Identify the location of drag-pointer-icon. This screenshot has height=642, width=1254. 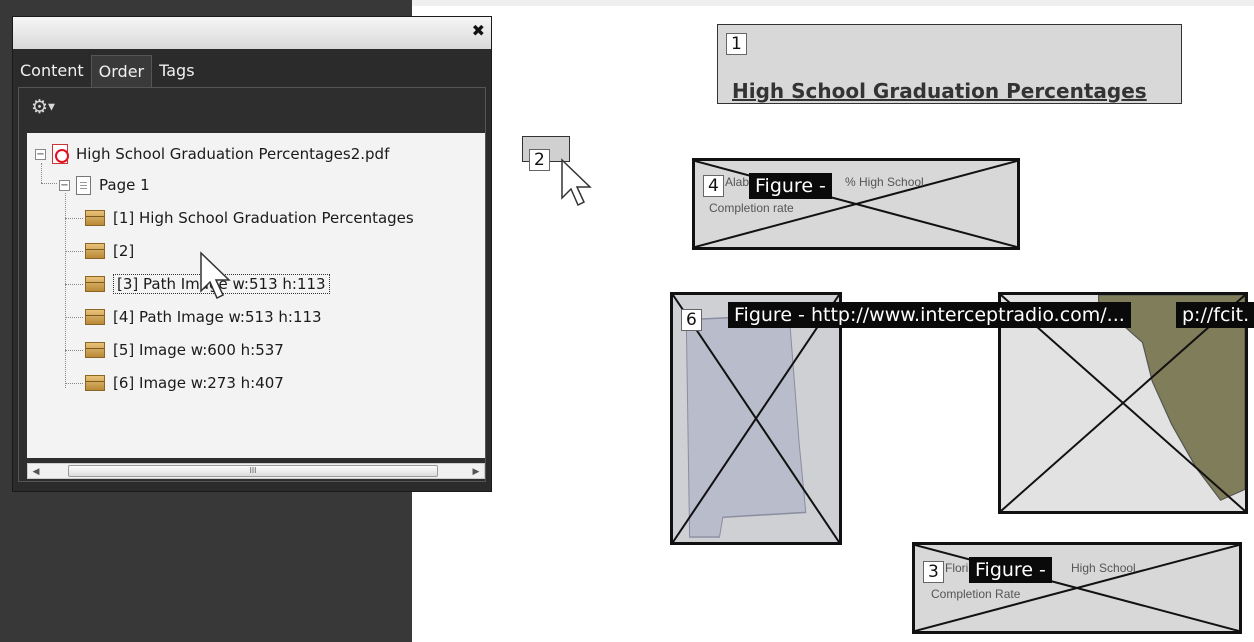
(576, 182).